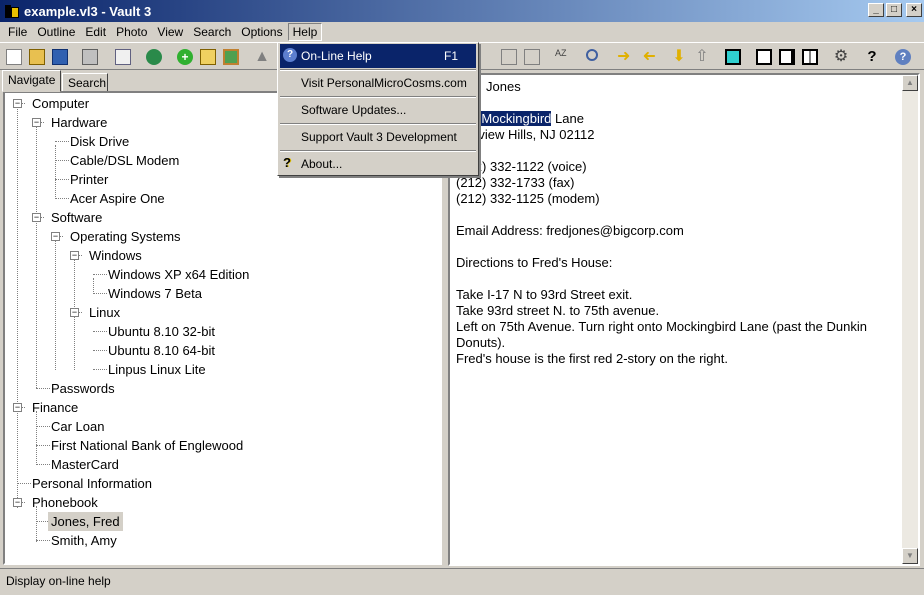  Describe the element at coordinates (131, 32) in the screenshot. I see `menu-photo: Photo` at that location.